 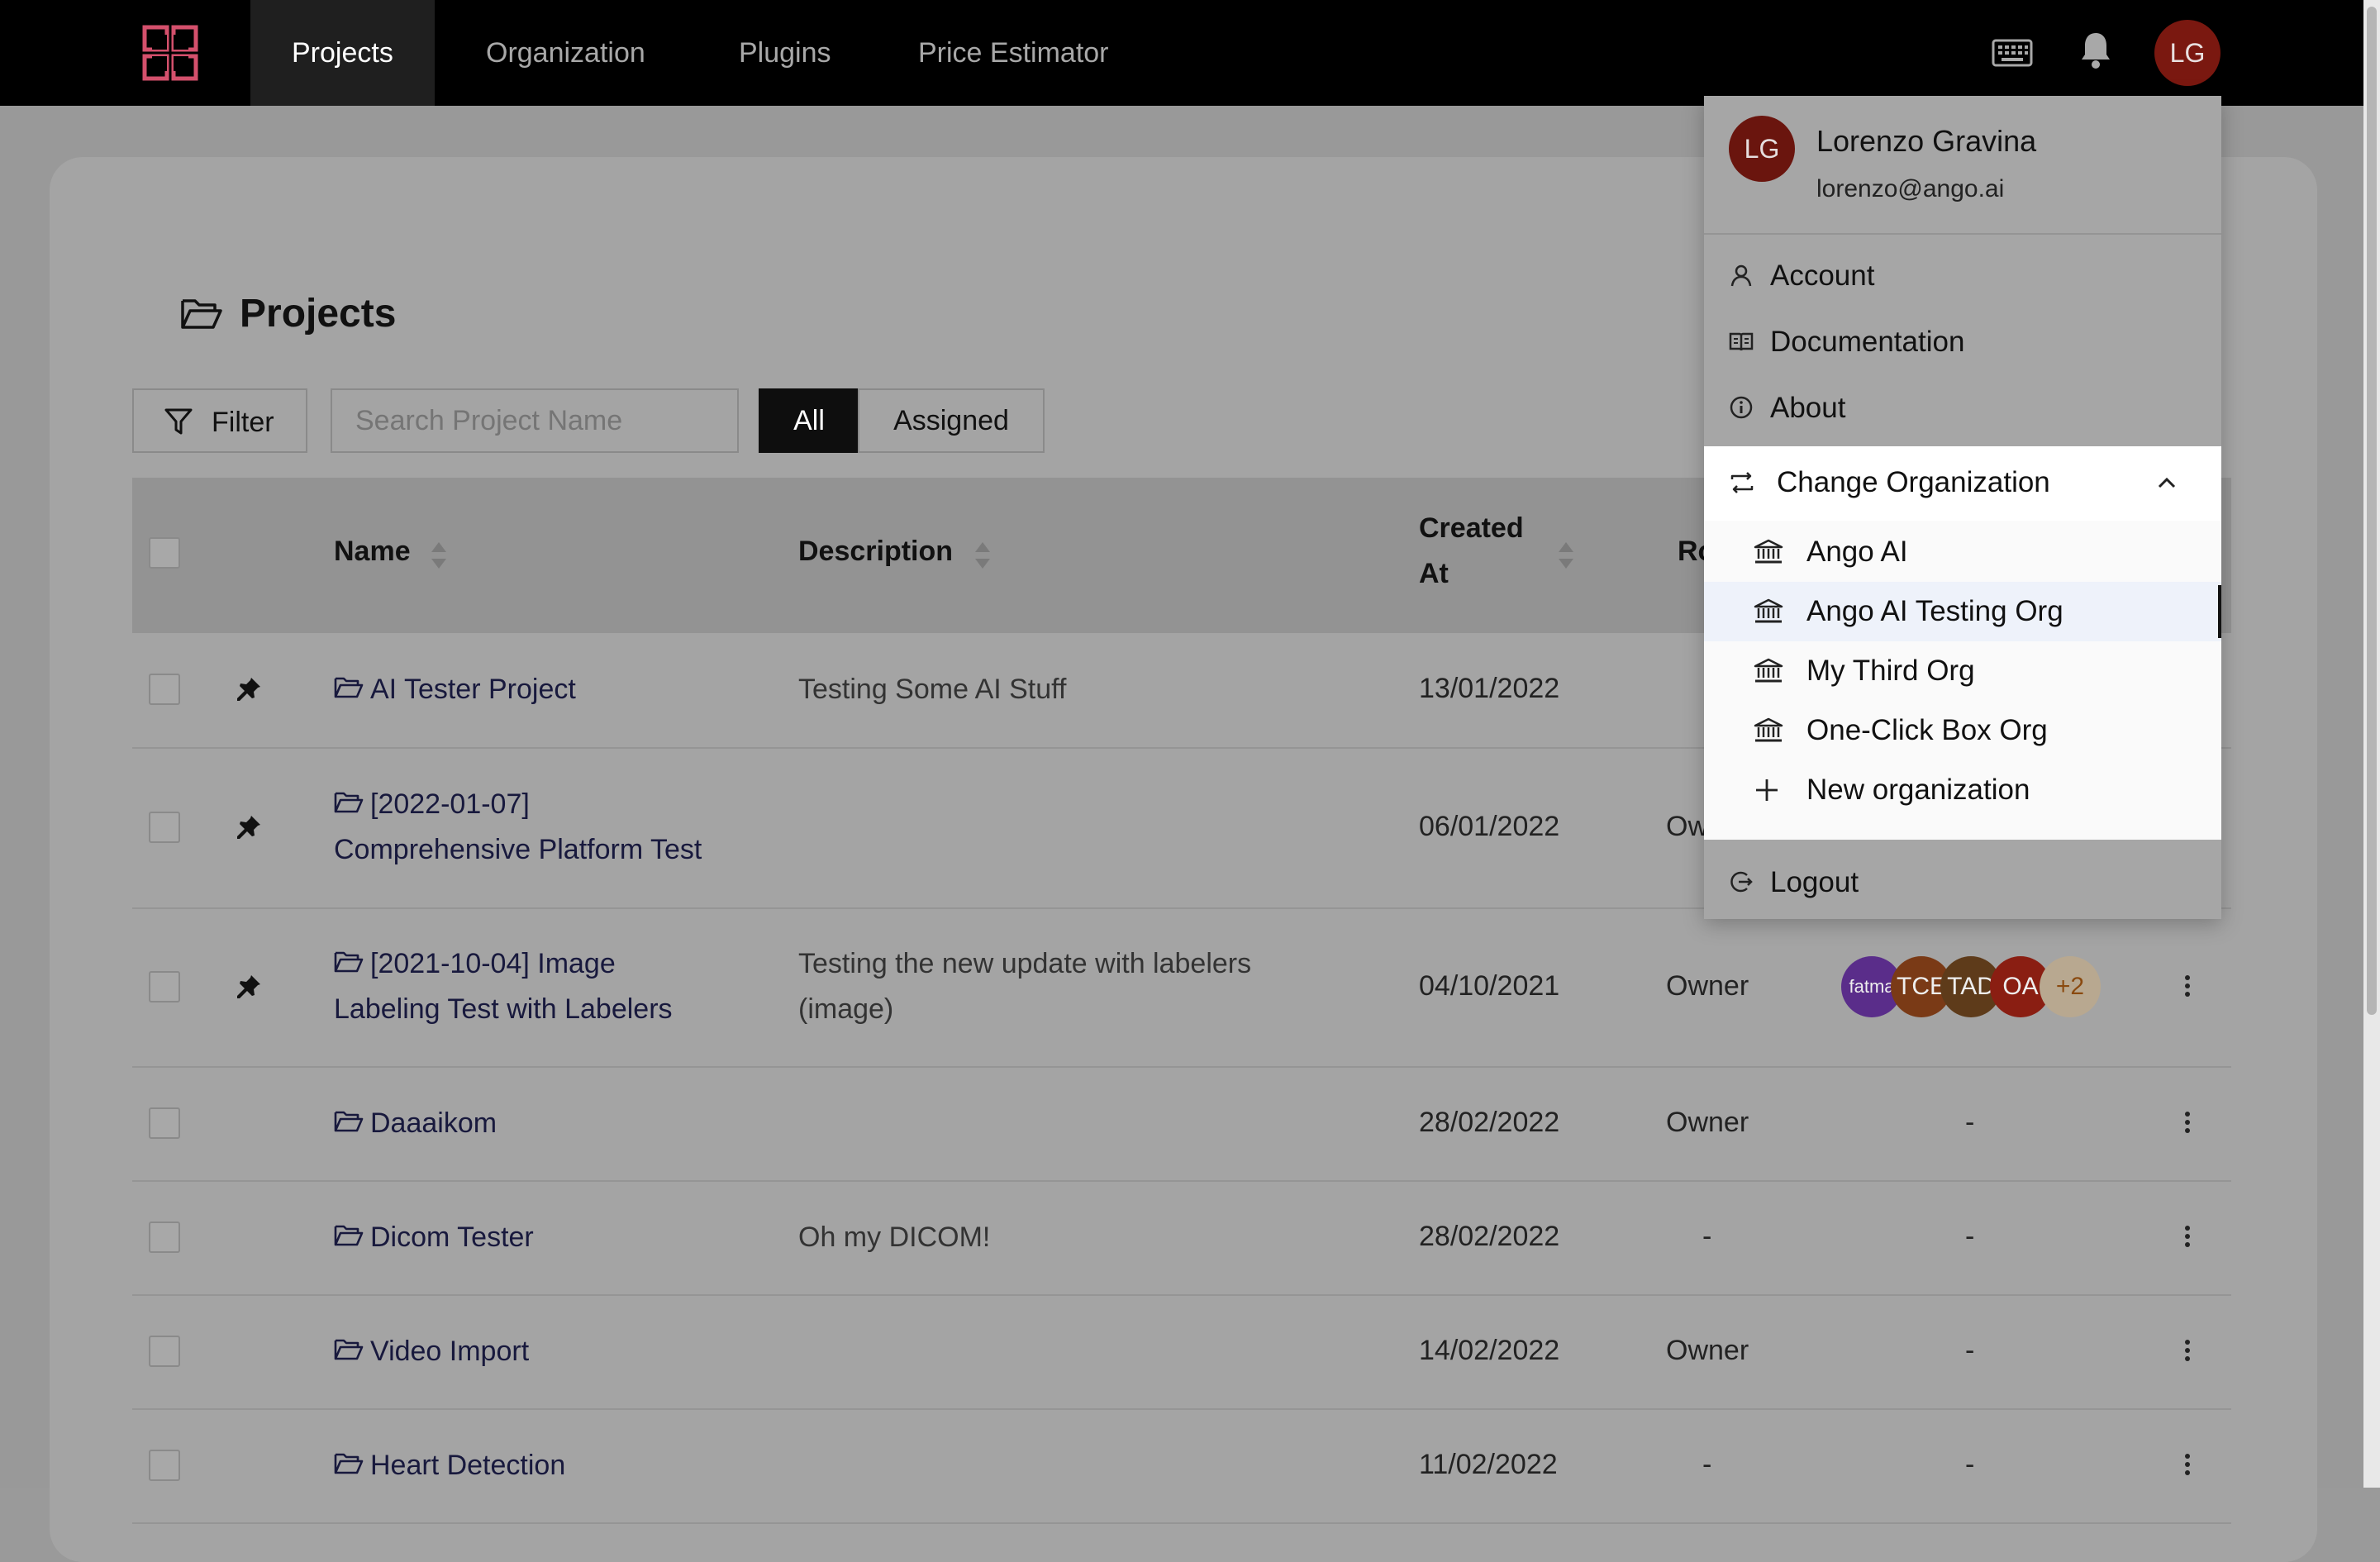 What do you see at coordinates (1741, 882) in the screenshot?
I see `logout-icon` at bounding box center [1741, 882].